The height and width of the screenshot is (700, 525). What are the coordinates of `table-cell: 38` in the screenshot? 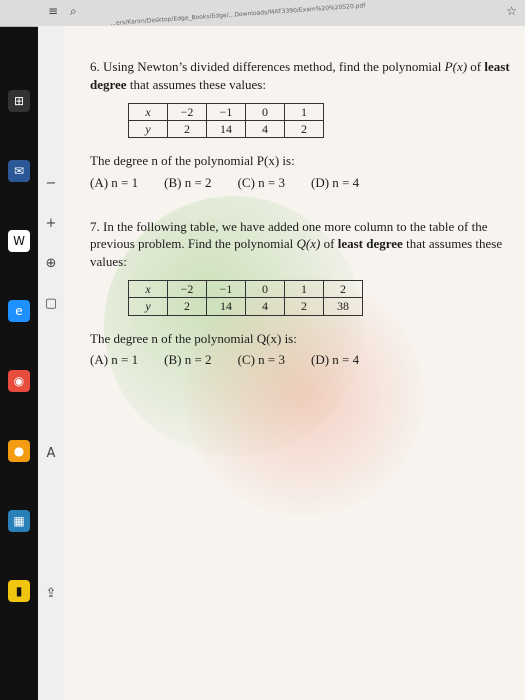 It's located at (343, 306).